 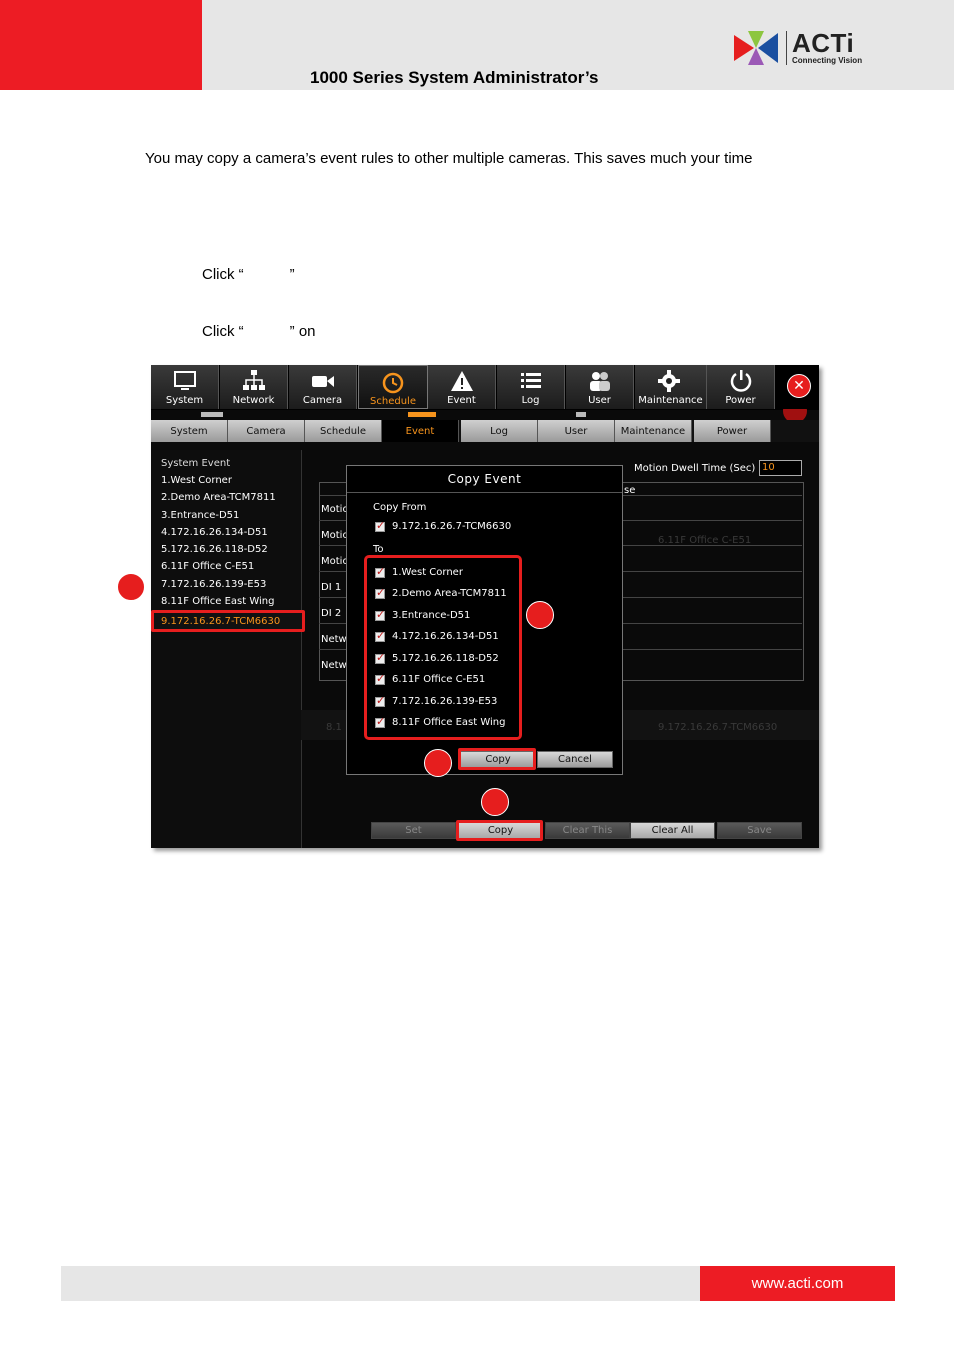 I want to click on top-nav-label: Power, so click(x=740, y=400).